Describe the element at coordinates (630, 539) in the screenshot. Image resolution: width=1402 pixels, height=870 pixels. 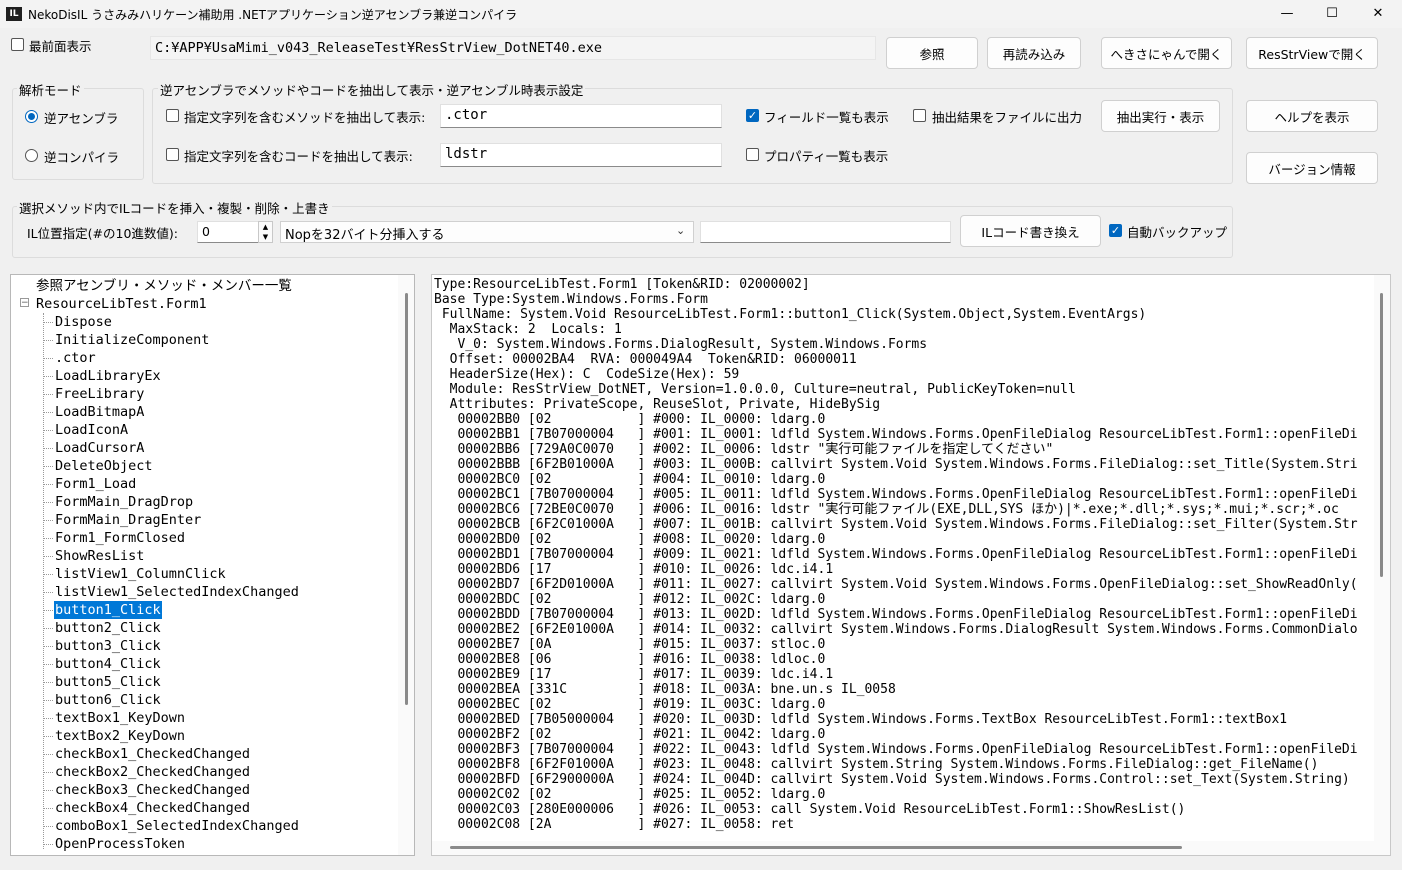
I see `code-line: 00002BD0 [02 ] #008: IL_0020: ldarg.0` at that location.